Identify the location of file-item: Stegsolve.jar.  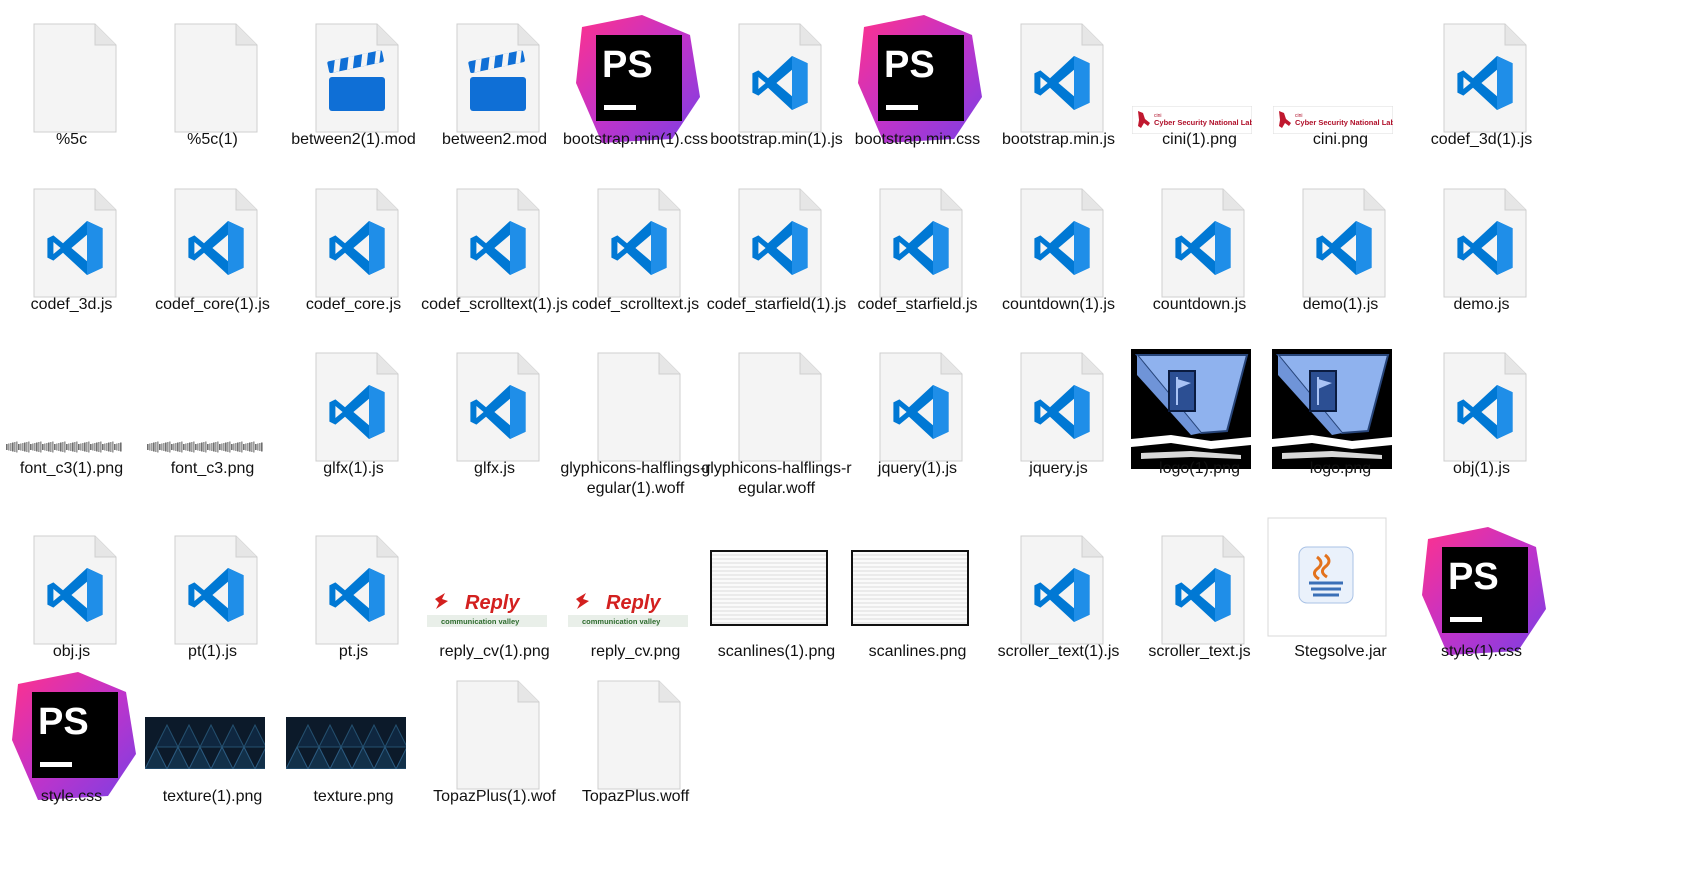
(1340, 597).